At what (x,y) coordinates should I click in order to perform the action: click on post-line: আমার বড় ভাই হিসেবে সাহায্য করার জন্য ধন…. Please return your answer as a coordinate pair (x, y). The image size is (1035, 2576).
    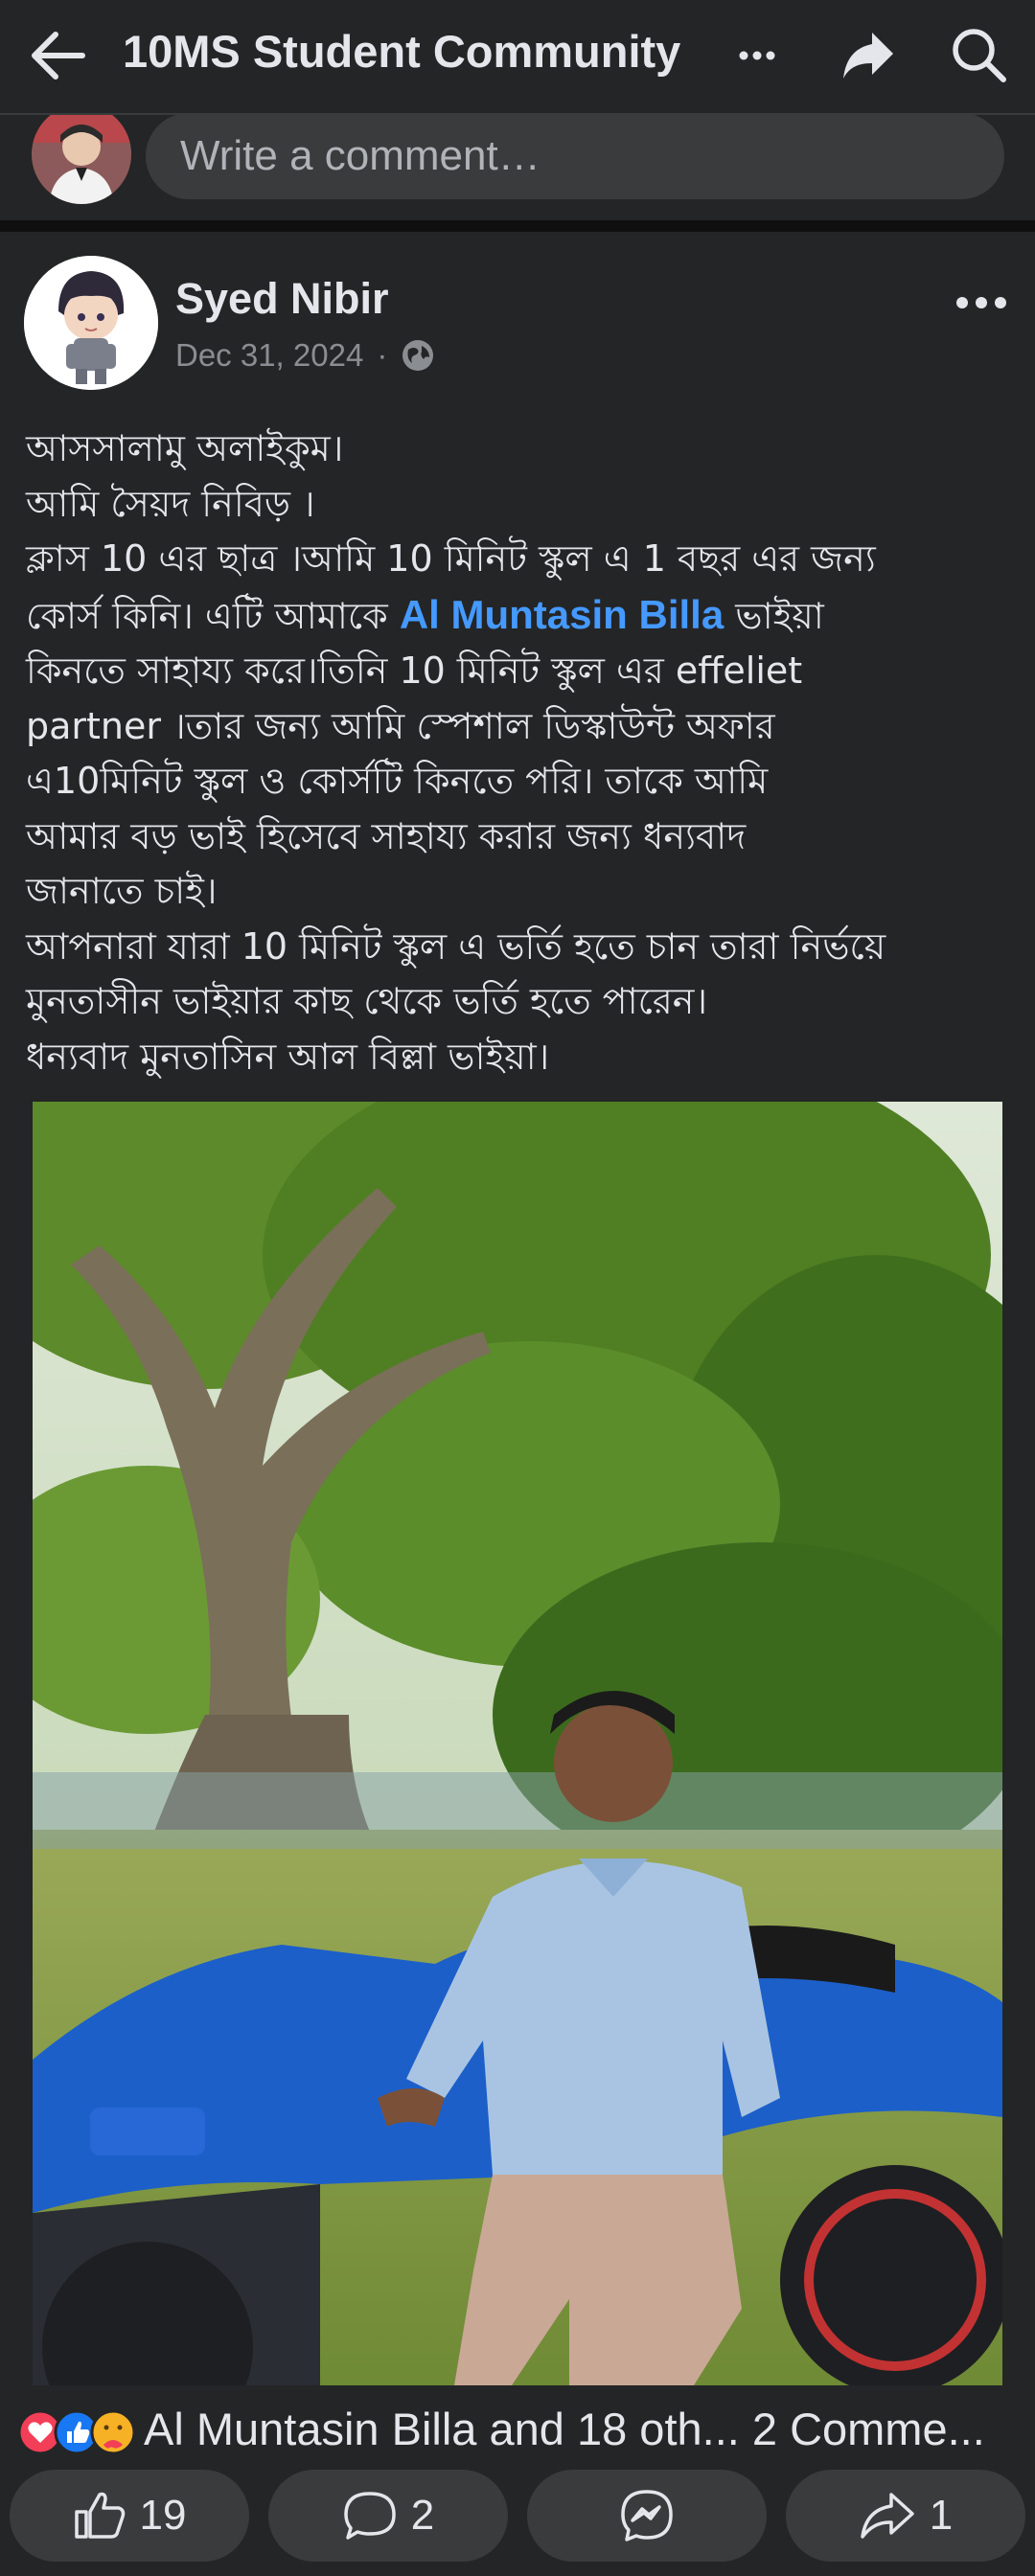
    Looking at the image, I should click on (386, 836).